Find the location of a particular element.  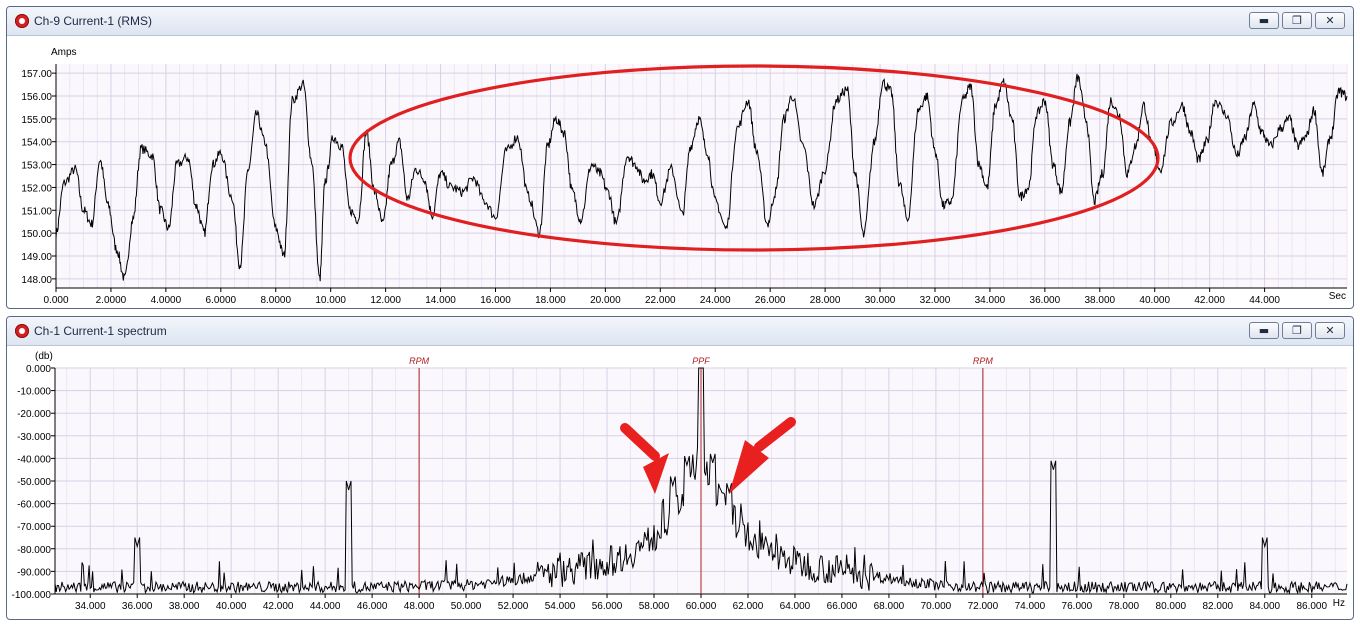

x-tick-label: 28.000 is located at coordinates (825, 300).